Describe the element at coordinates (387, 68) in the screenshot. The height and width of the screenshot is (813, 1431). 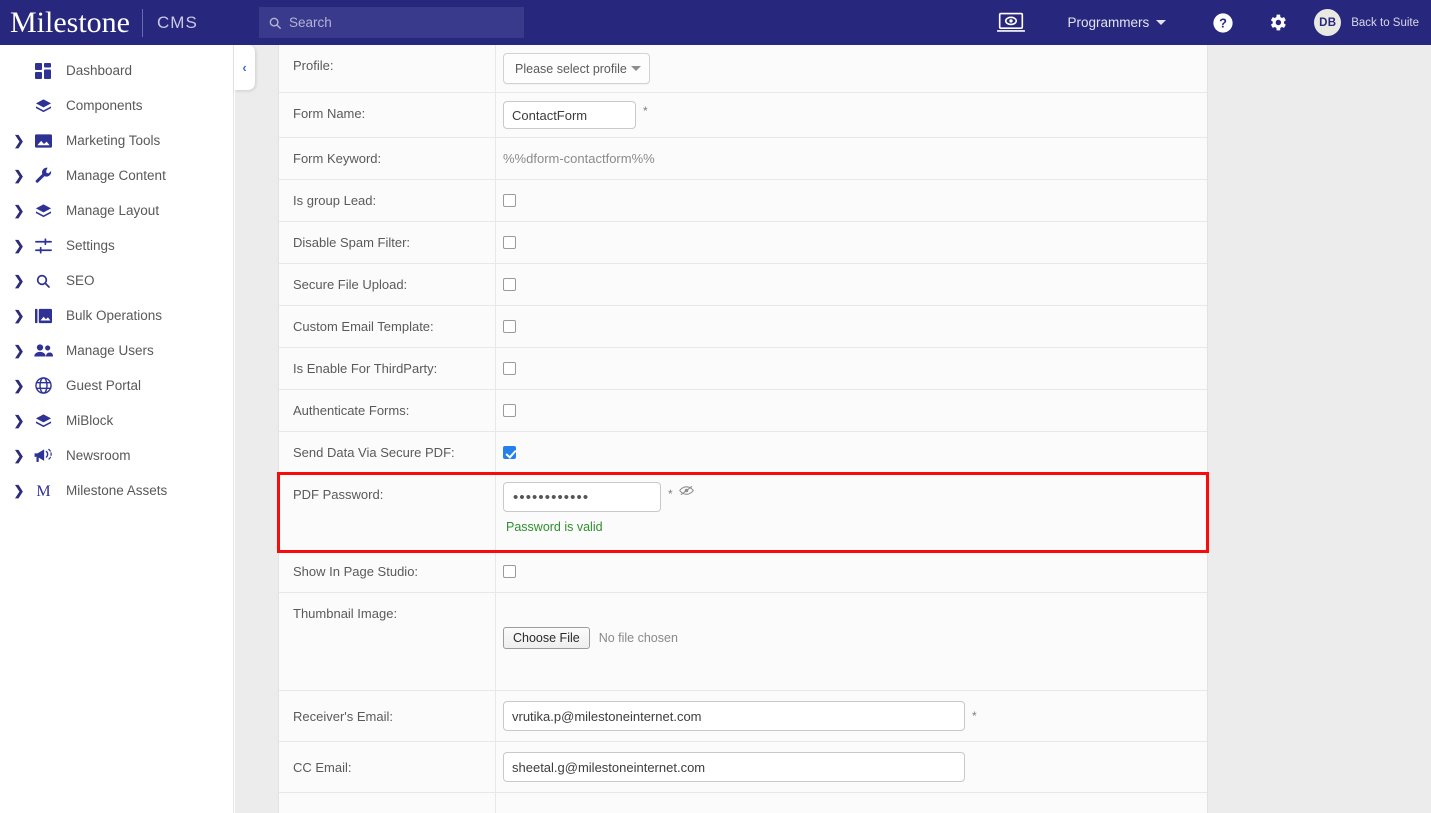
I see `row-label: Profile:` at that location.